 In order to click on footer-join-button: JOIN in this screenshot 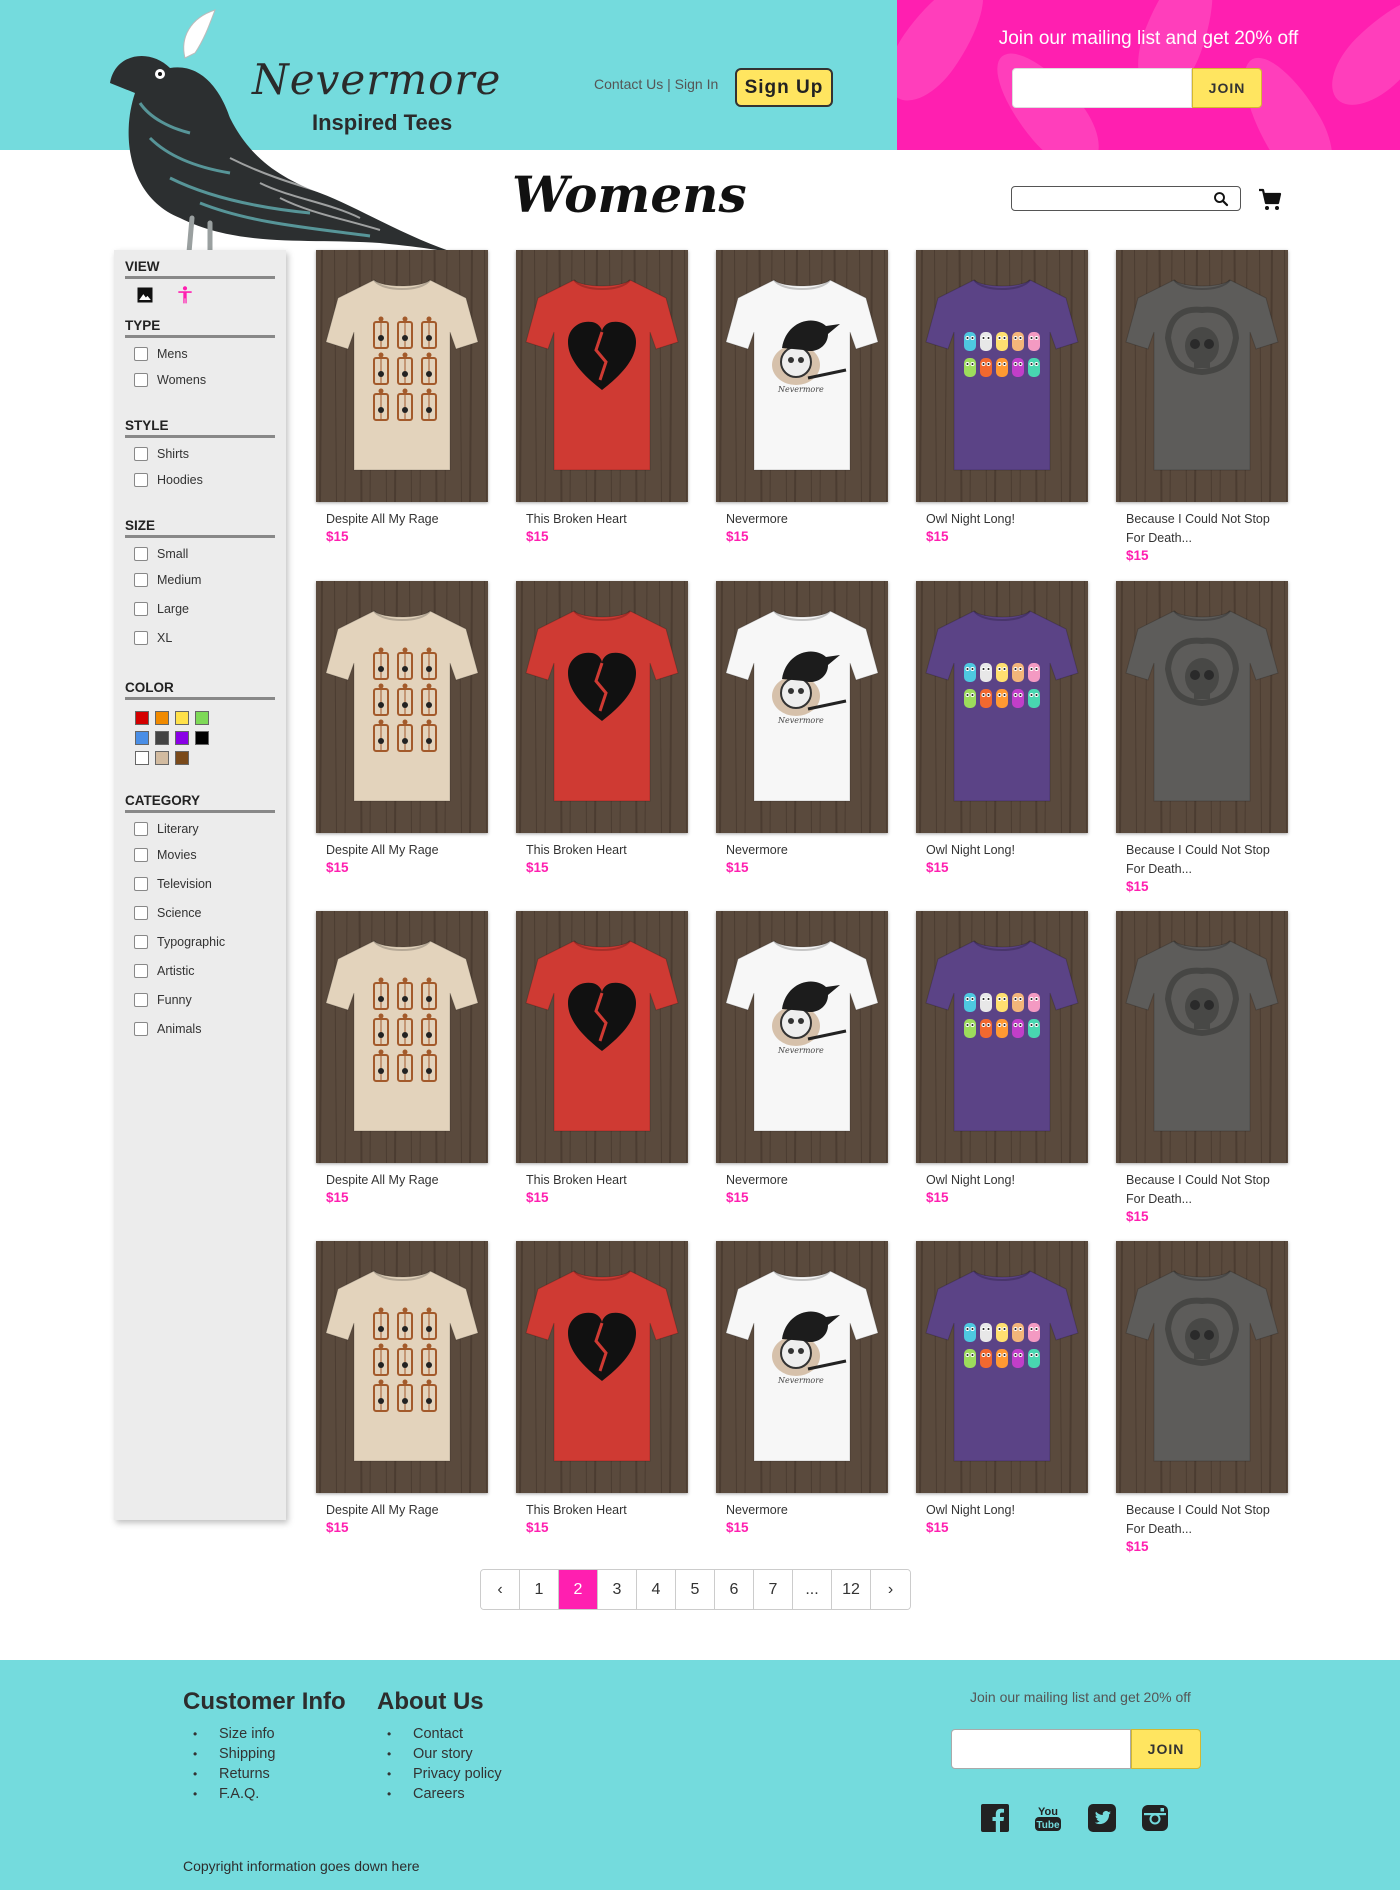, I will do `click(1166, 1749)`.